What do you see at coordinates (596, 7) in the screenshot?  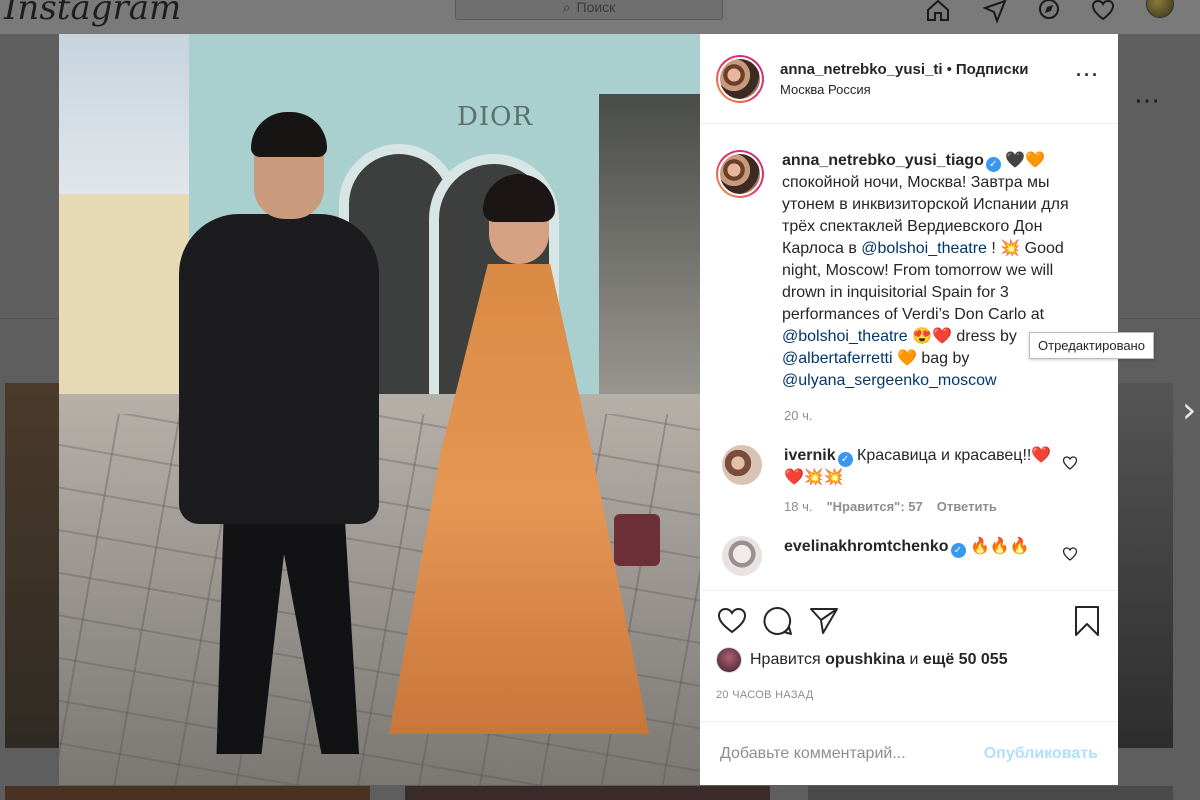 I see `search-placeholder: Поиск` at bounding box center [596, 7].